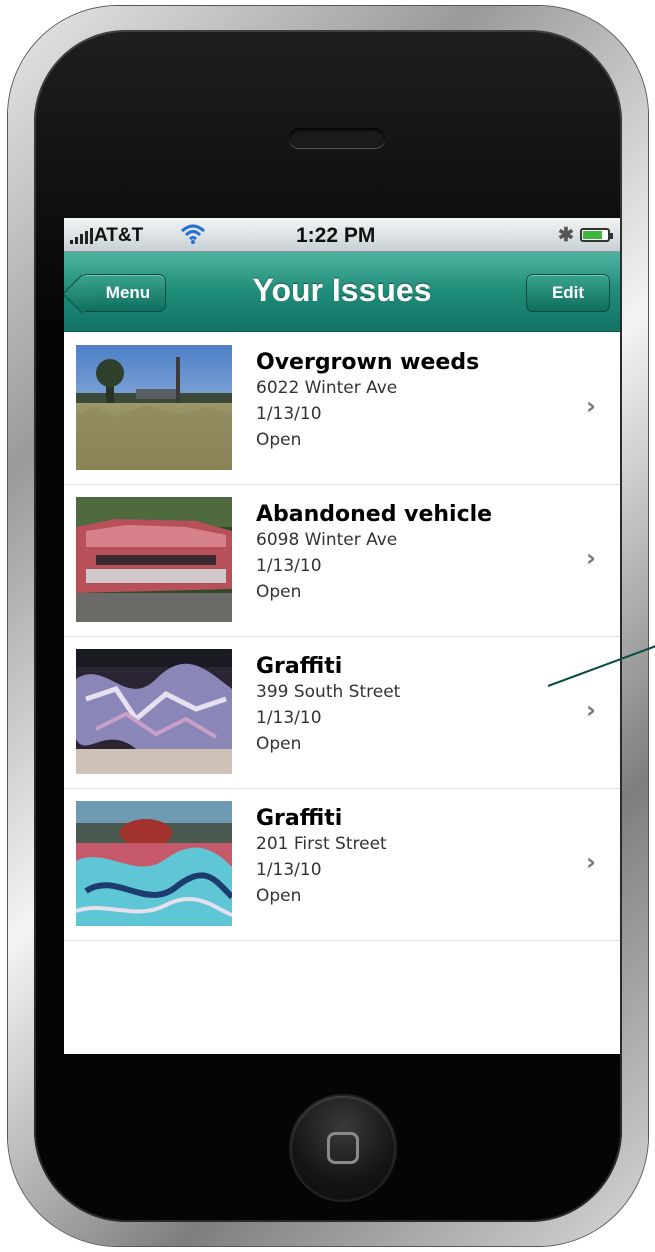  What do you see at coordinates (154, 407) in the screenshot?
I see `issue-photo-weeds` at bounding box center [154, 407].